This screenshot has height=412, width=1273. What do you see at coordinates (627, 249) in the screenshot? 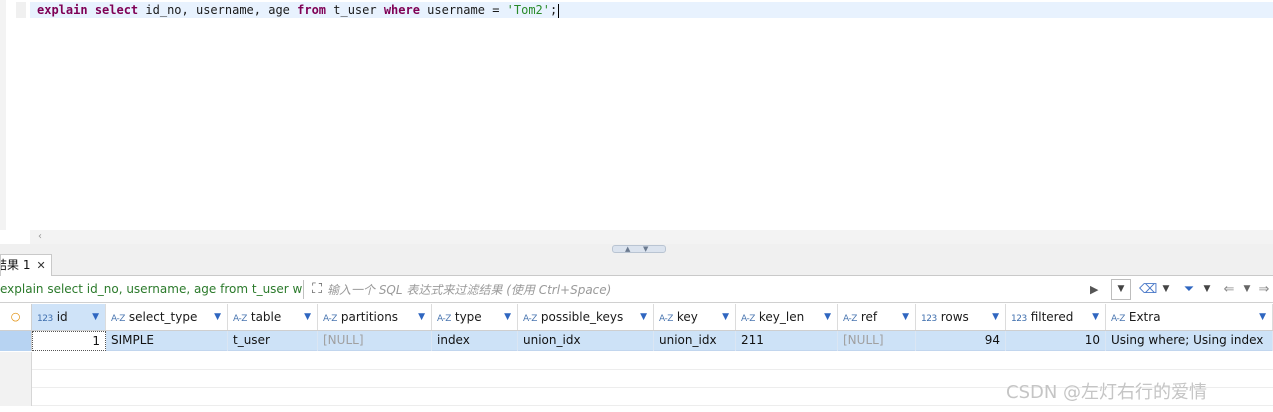
I see `collapse-up-icon: ▲` at bounding box center [627, 249].